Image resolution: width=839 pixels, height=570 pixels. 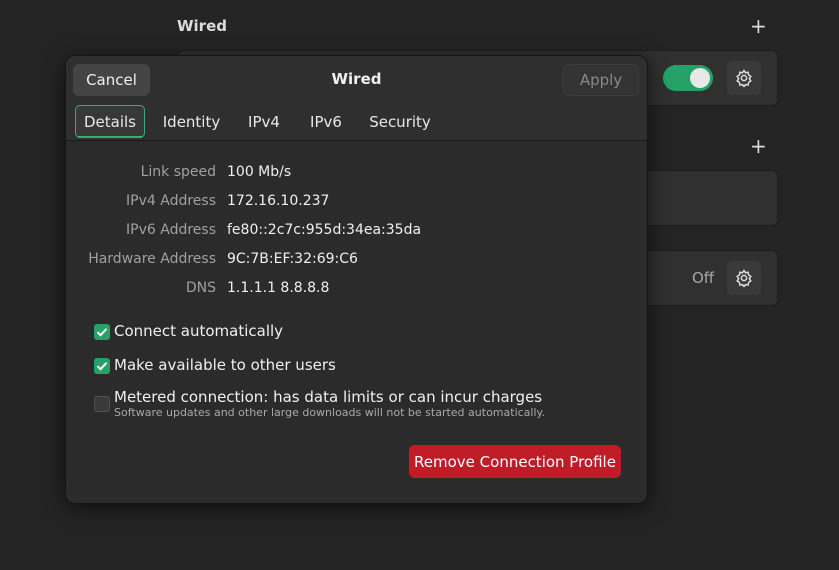 What do you see at coordinates (259, 172) in the screenshot?
I see `detail-value: 100 Mb/s` at bounding box center [259, 172].